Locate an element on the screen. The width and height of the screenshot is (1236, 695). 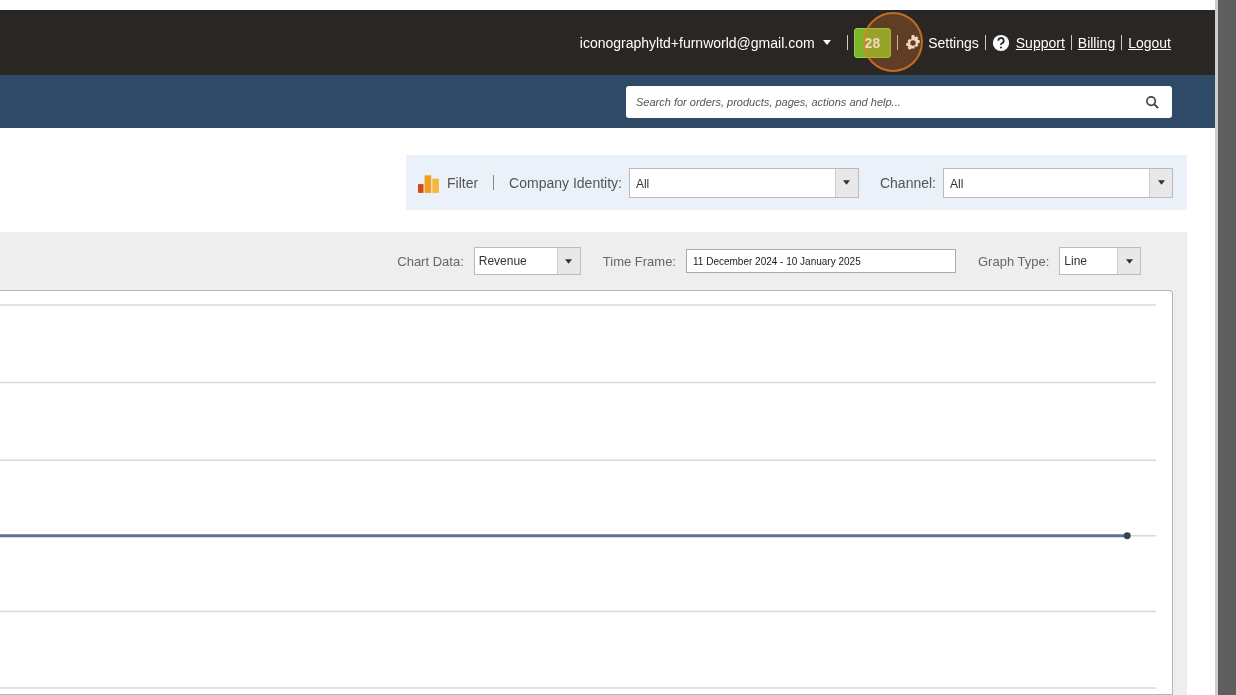
header-link: Logout is located at coordinates (1149, 42).